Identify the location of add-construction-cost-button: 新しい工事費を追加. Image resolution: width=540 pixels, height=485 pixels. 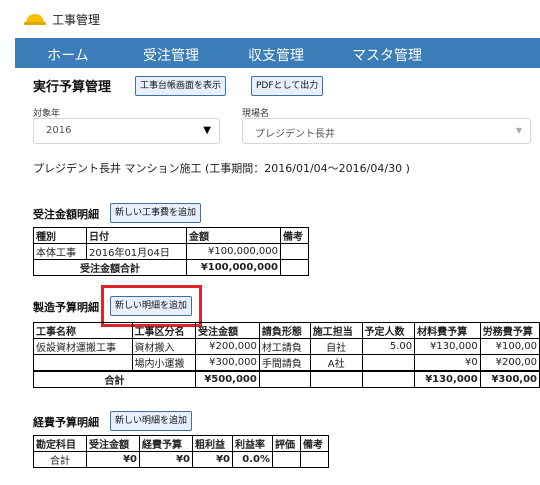
(156, 213).